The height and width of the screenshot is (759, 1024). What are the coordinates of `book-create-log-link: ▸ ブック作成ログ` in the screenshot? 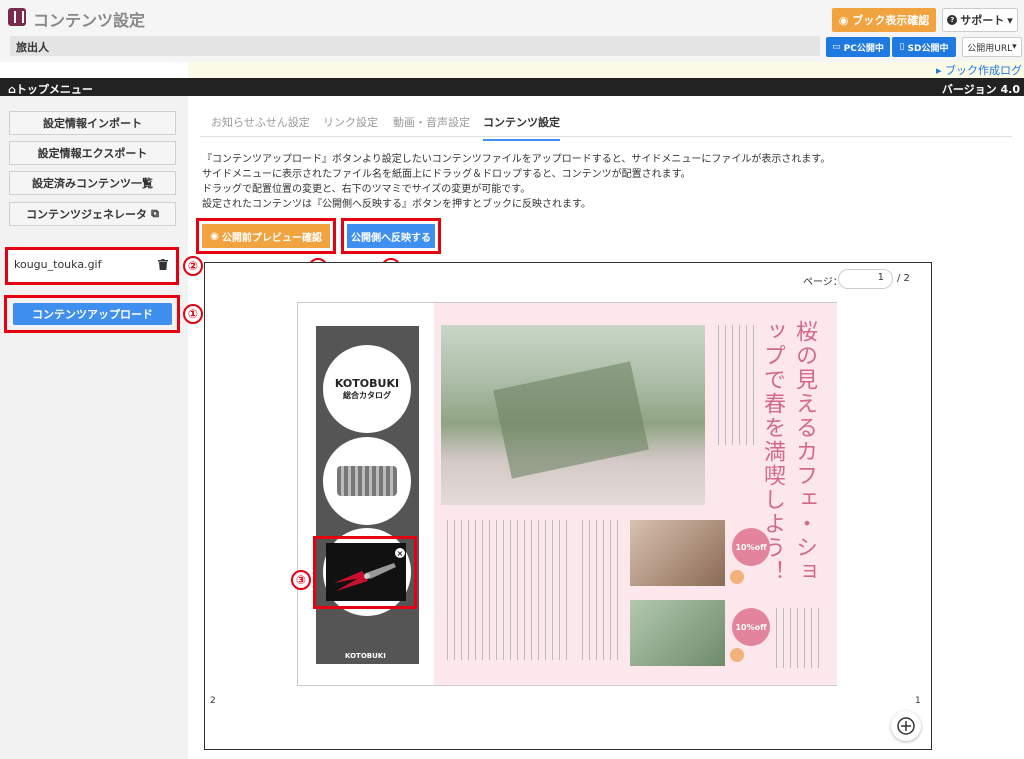 It's located at (979, 70).